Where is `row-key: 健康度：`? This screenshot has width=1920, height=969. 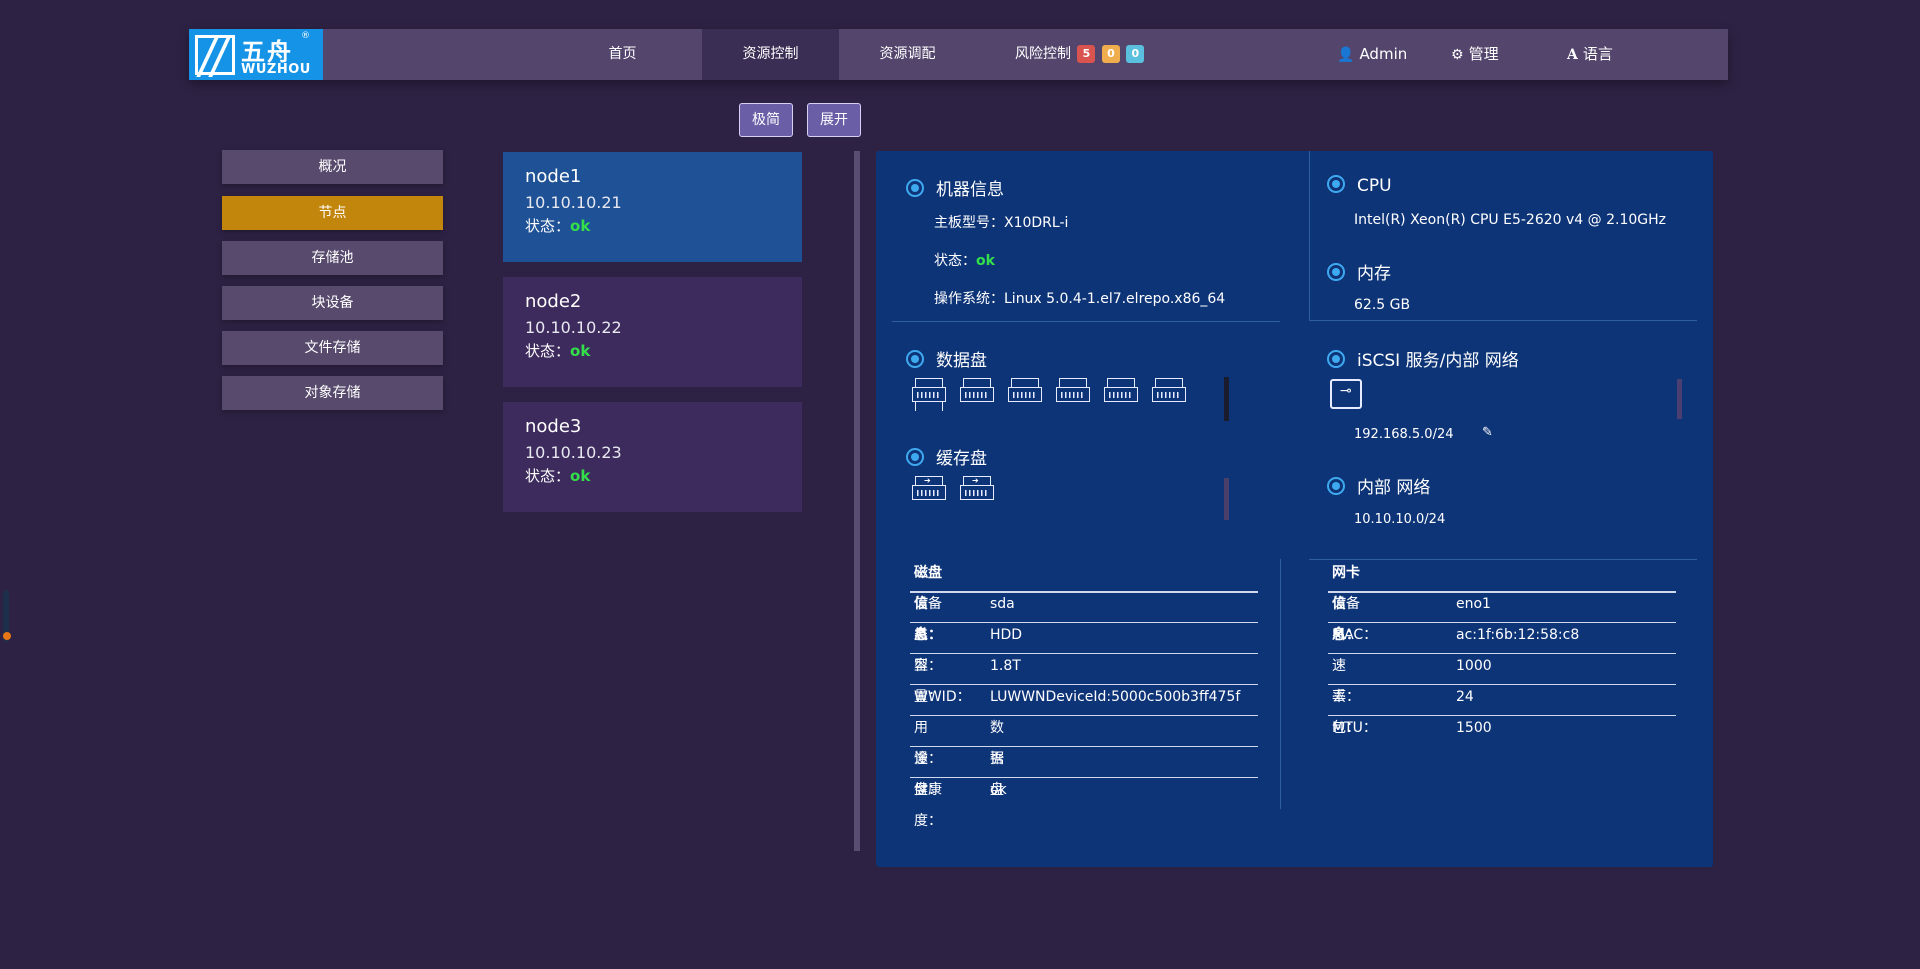
row-key: 健康度： is located at coordinates (928, 805).